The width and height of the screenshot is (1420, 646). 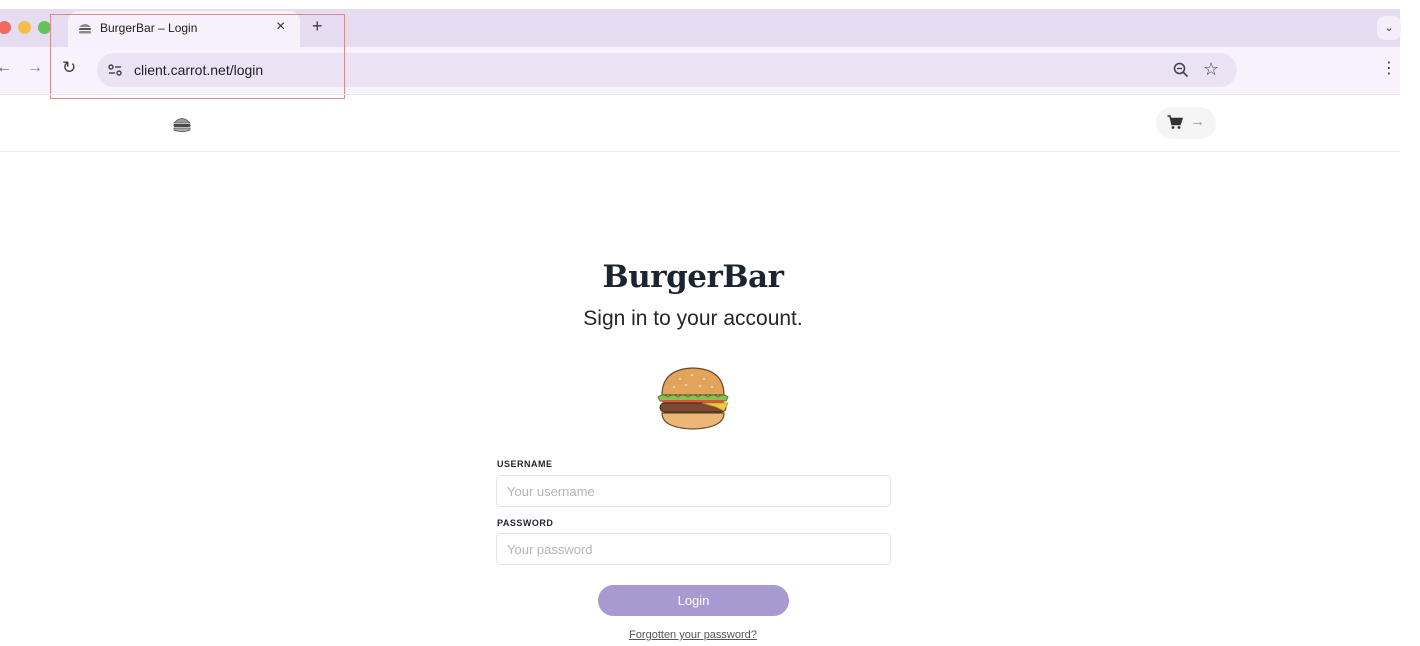 I want to click on username-label: USERNAME, so click(x=525, y=464).